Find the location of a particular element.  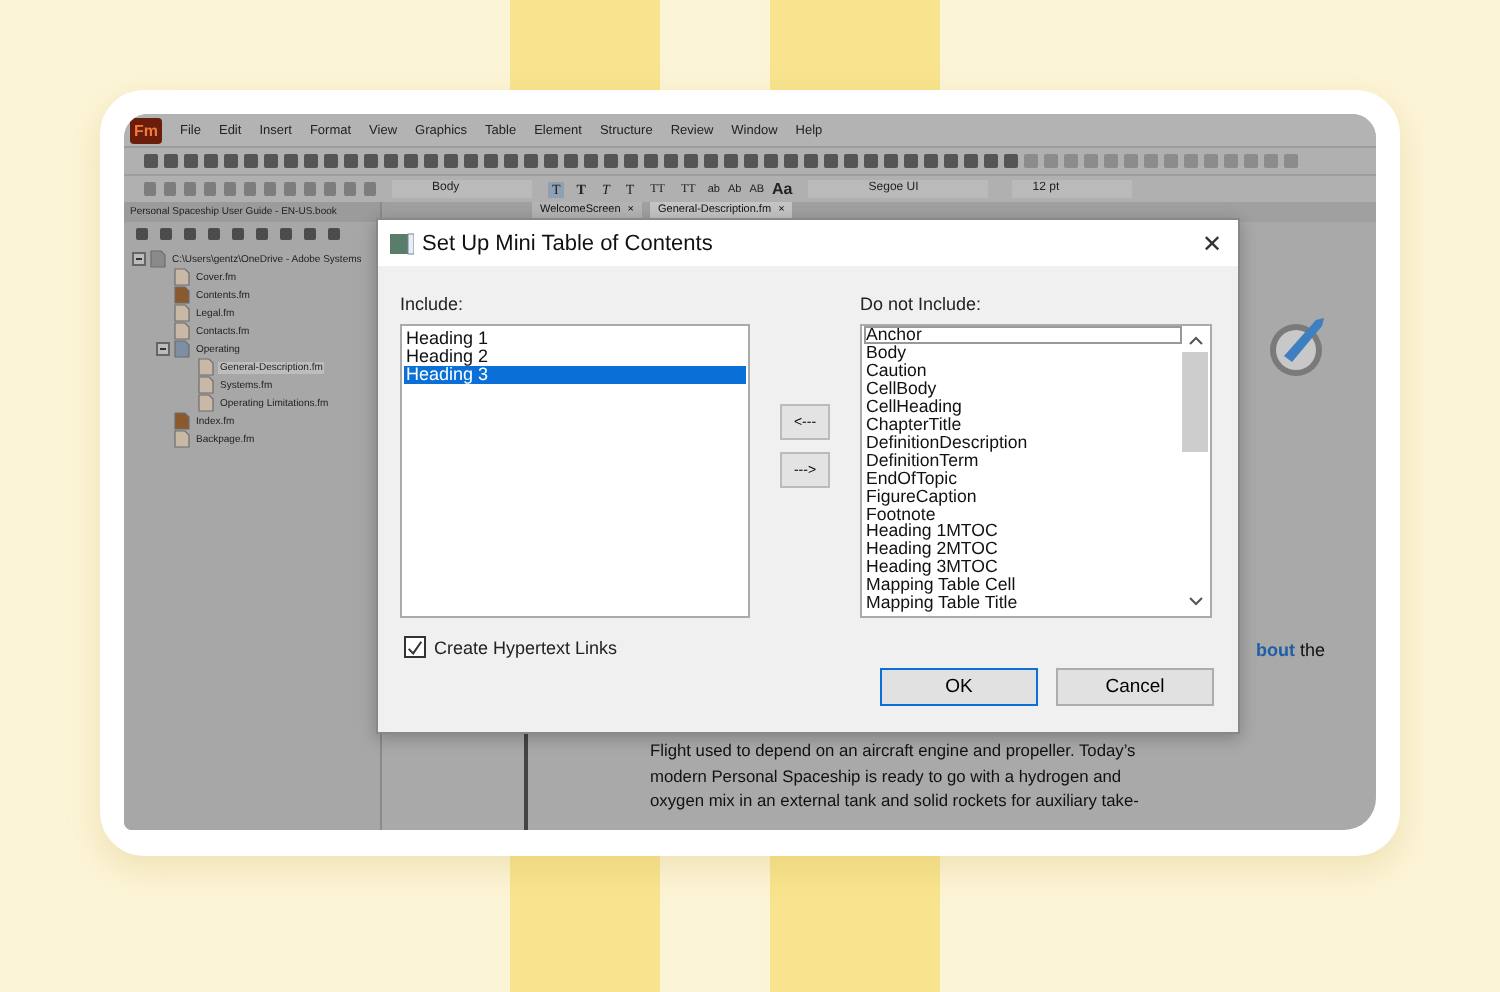

exclude-list is located at coordinates (1036, 471).